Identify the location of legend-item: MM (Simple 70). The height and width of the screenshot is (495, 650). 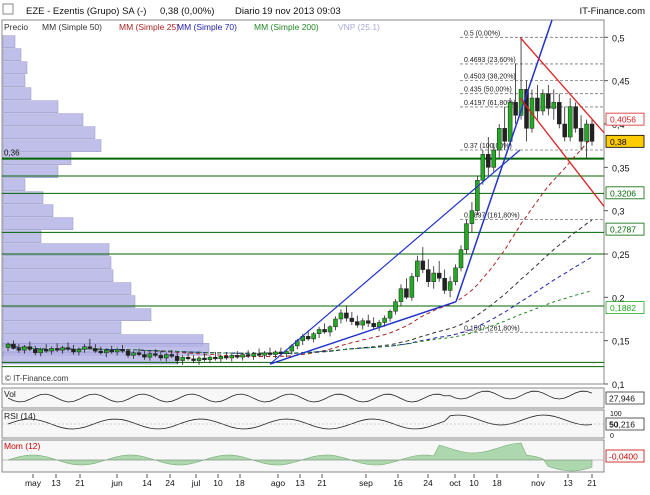
(207, 27).